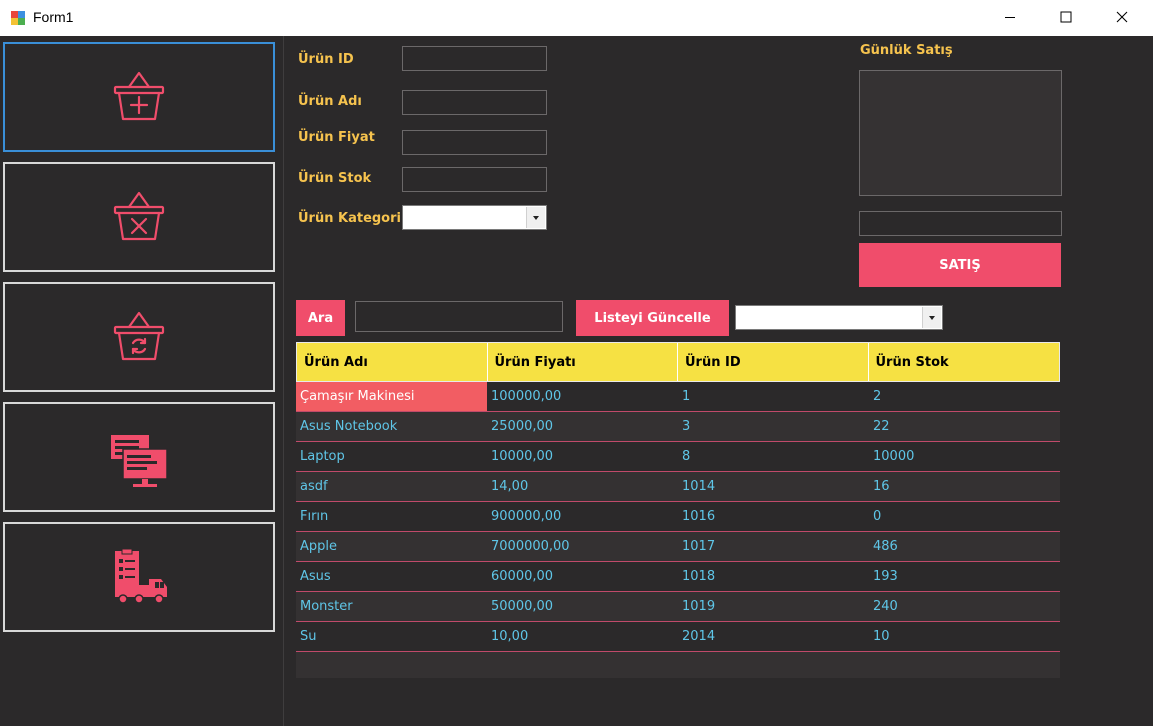 The image size is (1153, 726). I want to click on table-cell: 8, so click(773, 456).